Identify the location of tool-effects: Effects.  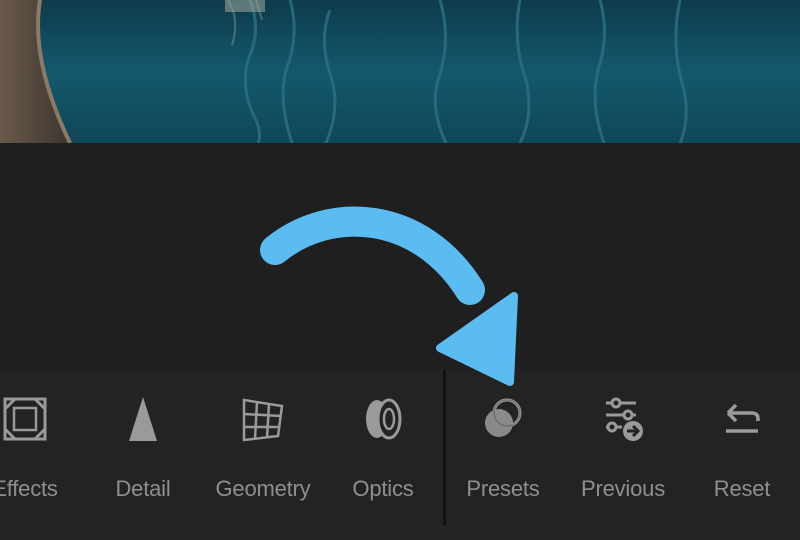
(40, 452).